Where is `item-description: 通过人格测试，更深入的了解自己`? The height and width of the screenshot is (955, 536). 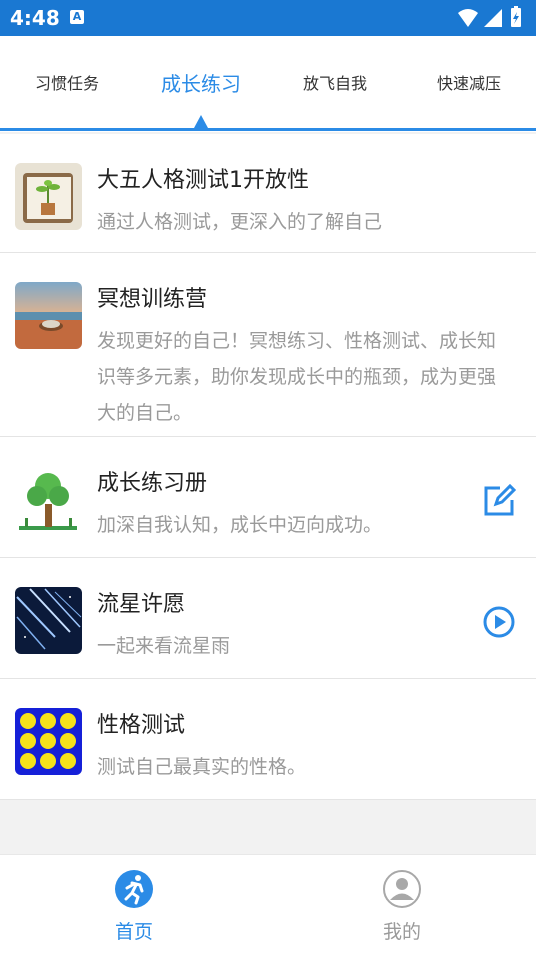
item-description: 通过人格测试，更深入的了解自己 is located at coordinates (240, 222).